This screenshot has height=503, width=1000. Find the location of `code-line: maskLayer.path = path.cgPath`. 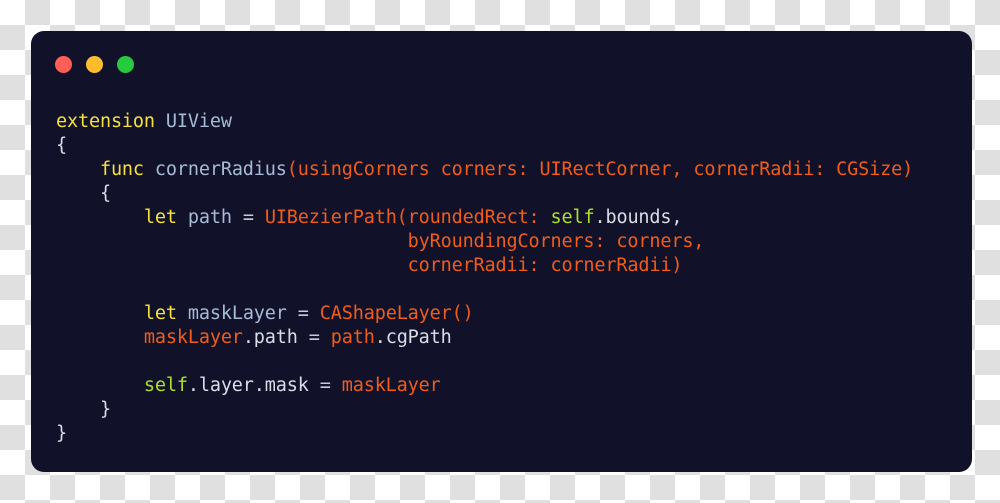

code-line: maskLayer.path = path.cgPath is located at coordinates (514, 338).